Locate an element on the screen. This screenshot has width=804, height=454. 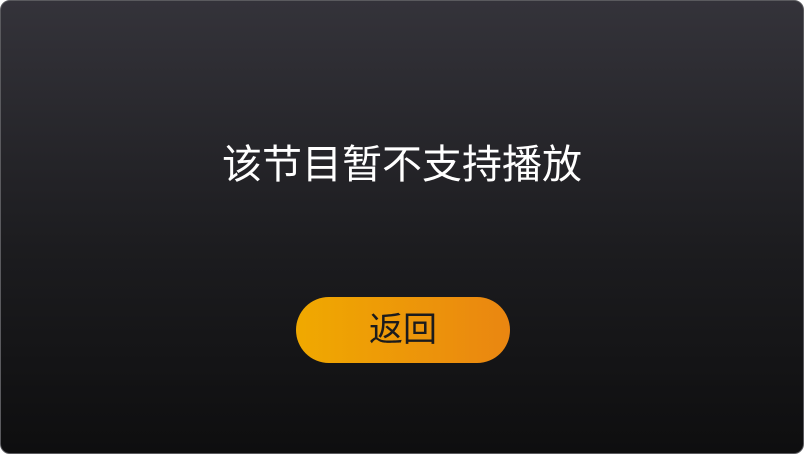
unsupported-message: 该节目暂不支持播放 is located at coordinates (402, 165).